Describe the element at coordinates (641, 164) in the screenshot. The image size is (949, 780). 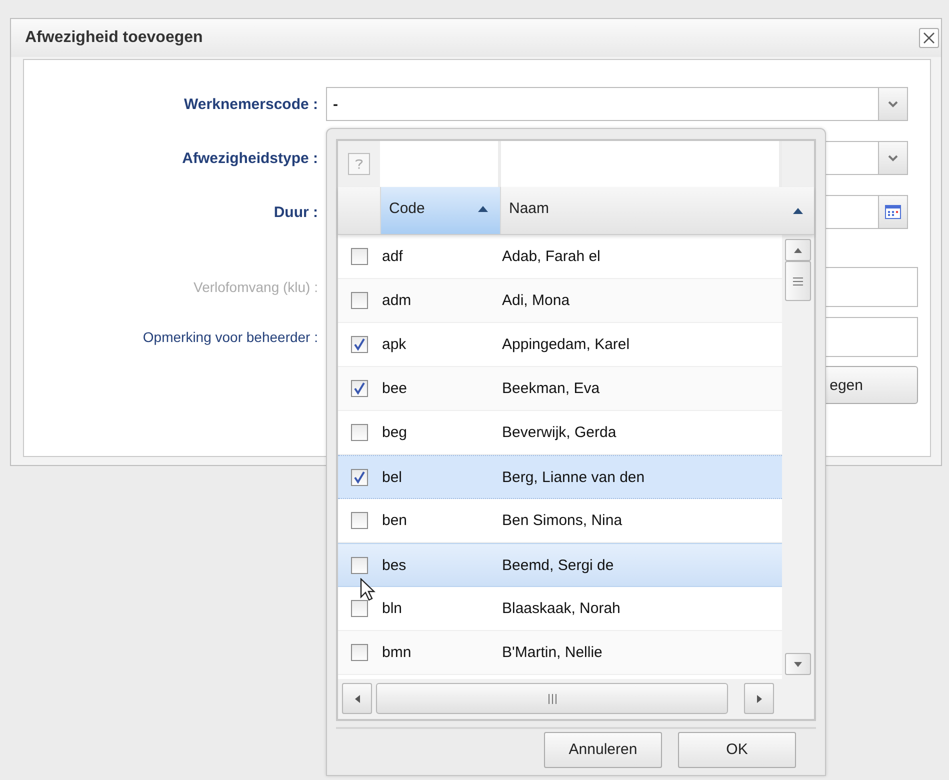
I see `name-filter-field` at that location.